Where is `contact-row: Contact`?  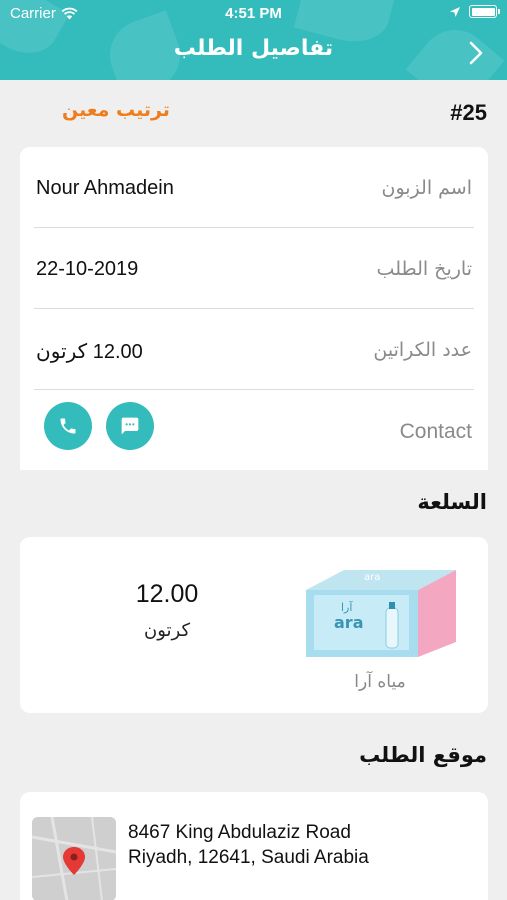 contact-row: Contact is located at coordinates (254, 430).